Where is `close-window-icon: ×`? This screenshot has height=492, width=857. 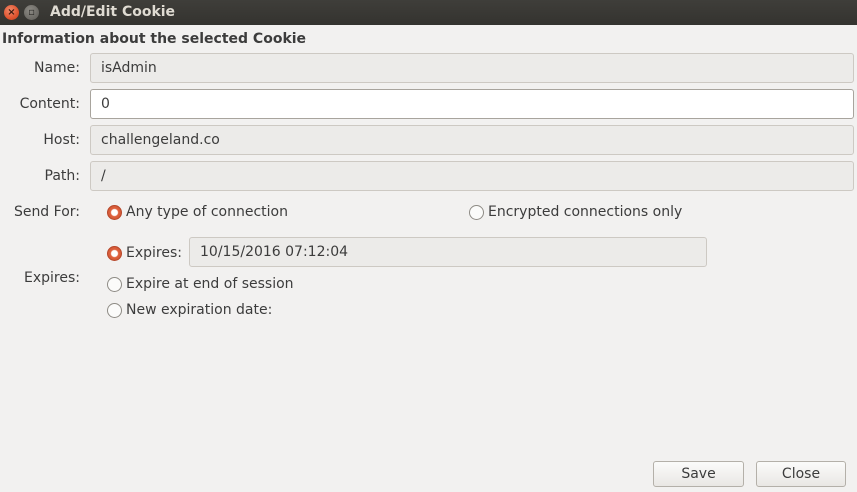 close-window-icon: × is located at coordinates (11, 12).